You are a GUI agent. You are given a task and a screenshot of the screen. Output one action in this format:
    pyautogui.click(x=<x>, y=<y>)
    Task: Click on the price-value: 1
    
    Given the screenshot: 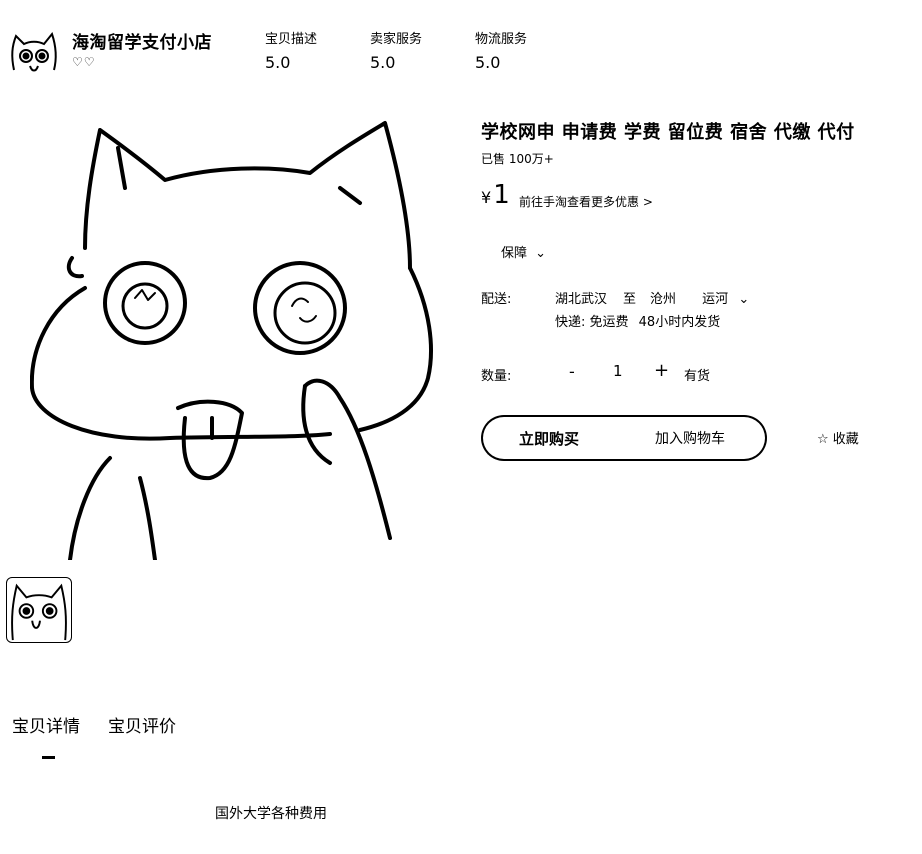 What is the action you would take?
    pyautogui.click(x=501, y=195)
    